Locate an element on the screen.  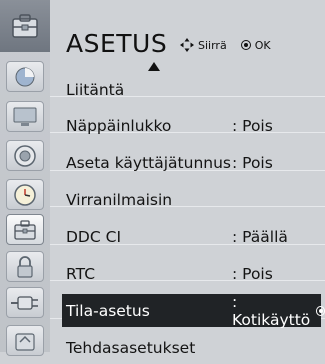
menu-item-rtc: RTC : Pois is located at coordinates (191, 273).